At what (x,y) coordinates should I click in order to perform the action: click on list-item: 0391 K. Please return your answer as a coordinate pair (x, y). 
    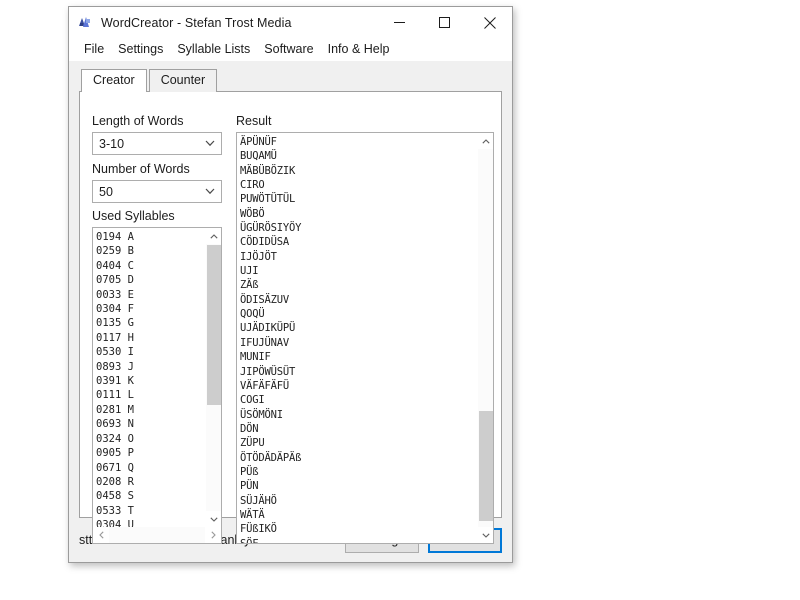
    Looking at the image, I should click on (115, 381).